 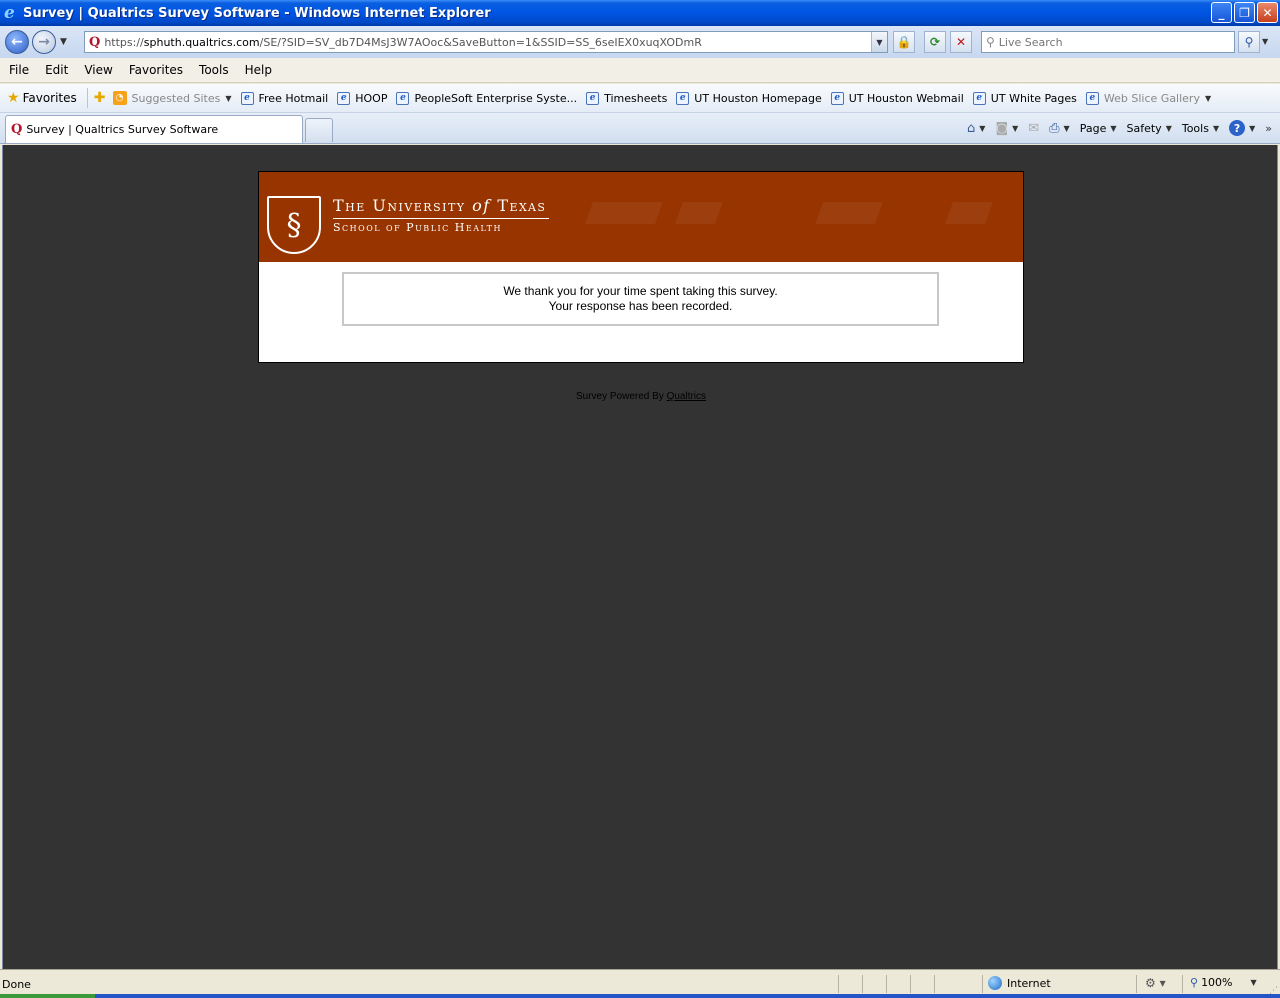 What do you see at coordinates (258, 70) in the screenshot?
I see `menu-help: Help` at bounding box center [258, 70].